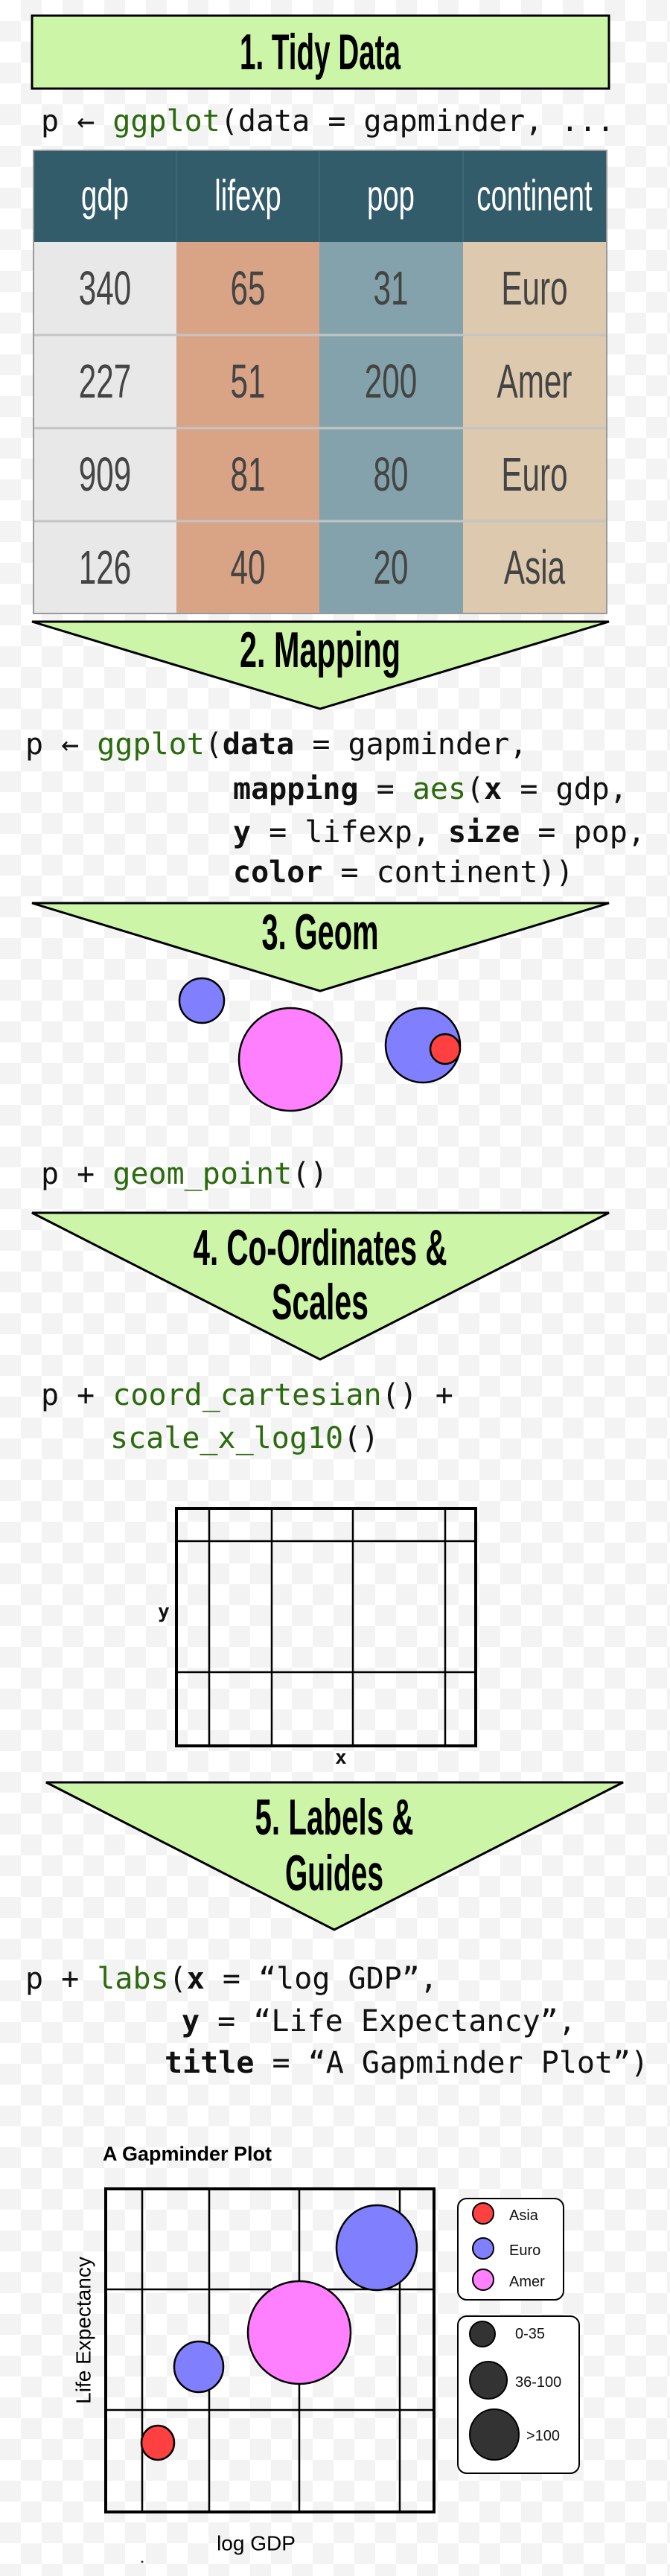 This screenshot has width=670, height=2576. What do you see at coordinates (391, 381) in the screenshot?
I see `cell-pop: 200` at bounding box center [391, 381].